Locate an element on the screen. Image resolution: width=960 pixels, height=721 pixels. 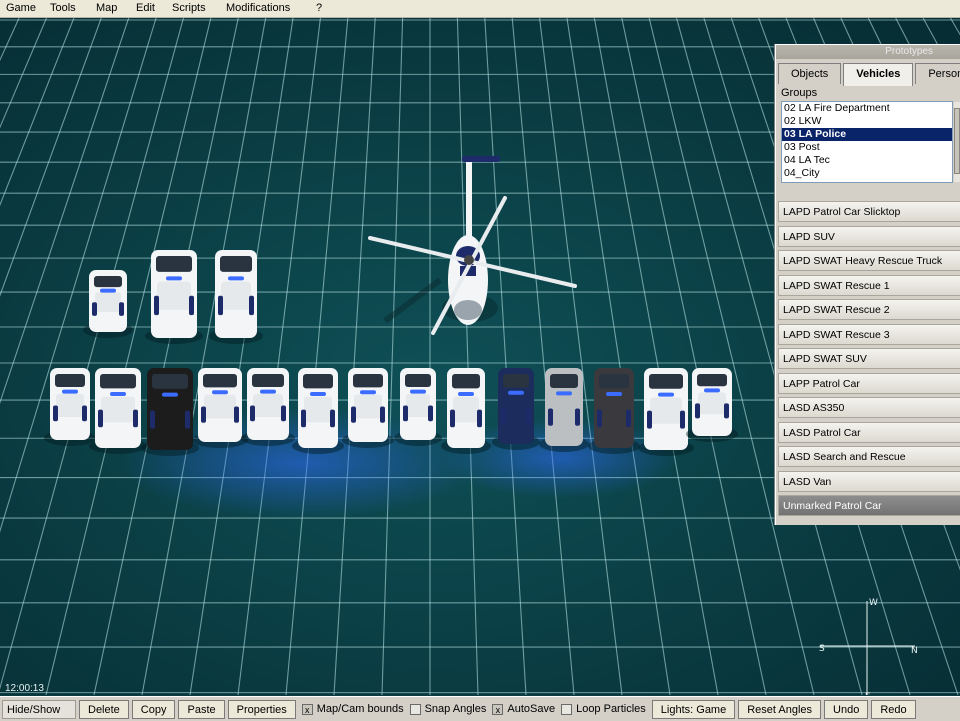
autosave-toggle: x AutoSave is located at coordinates (523, 709).